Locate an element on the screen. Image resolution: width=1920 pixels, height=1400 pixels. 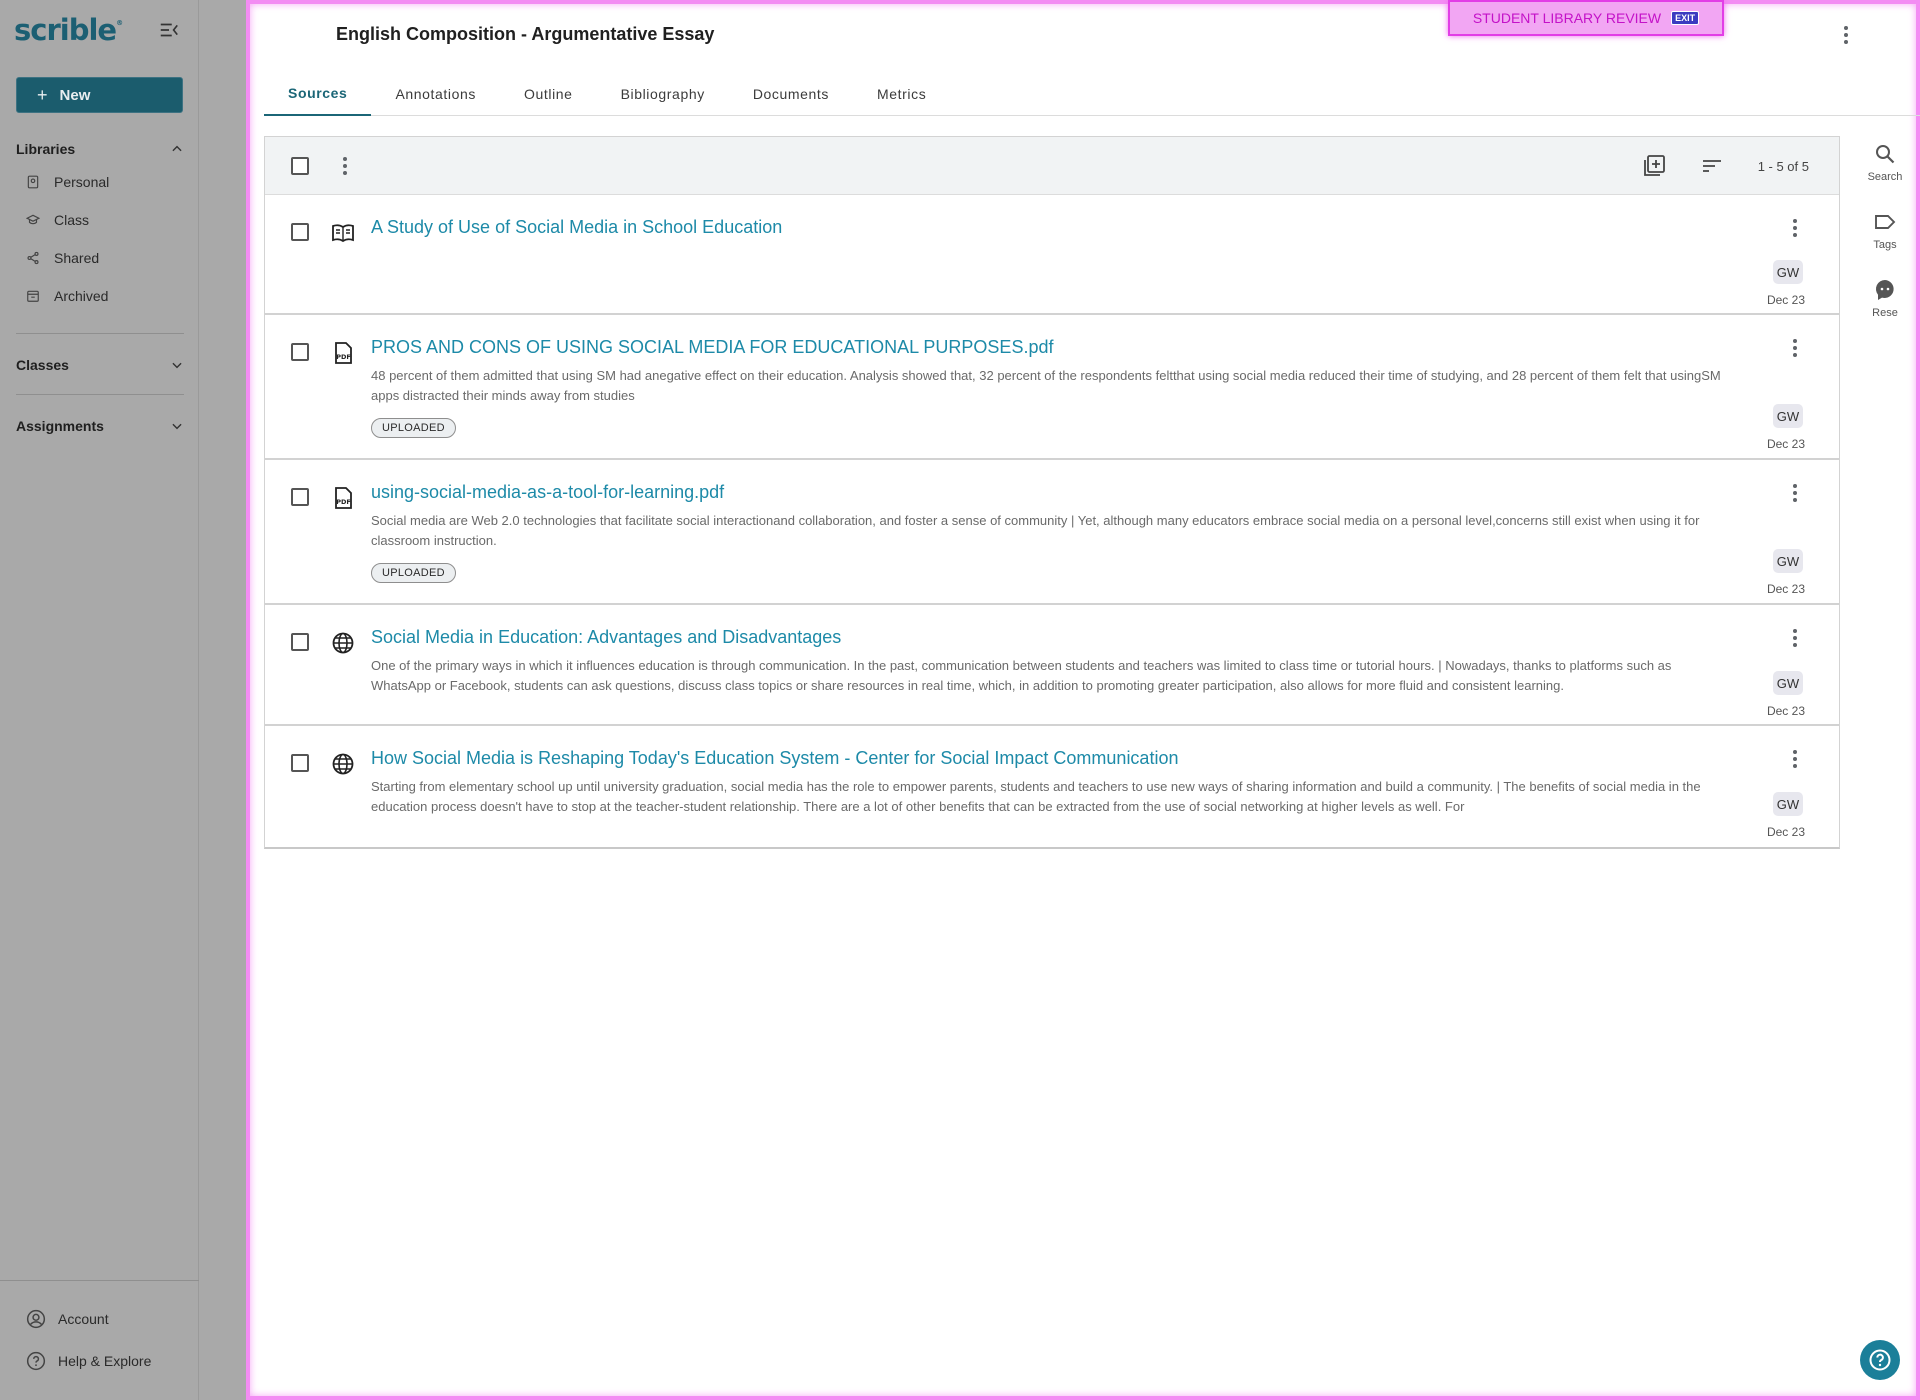
tab-outline: Outline is located at coordinates (548, 94).